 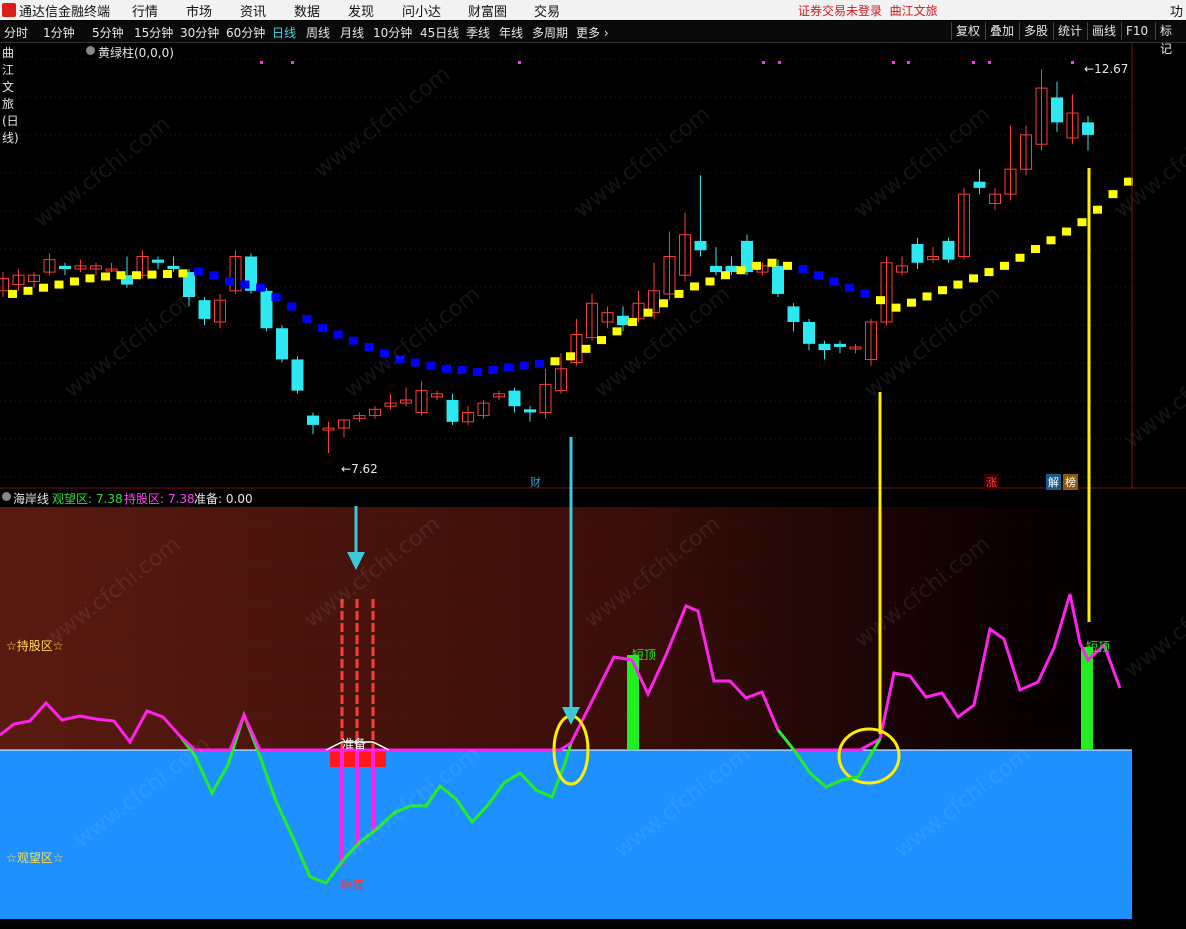 I want to click on watch-zone-label: ☆观望区☆, so click(x=35, y=858).